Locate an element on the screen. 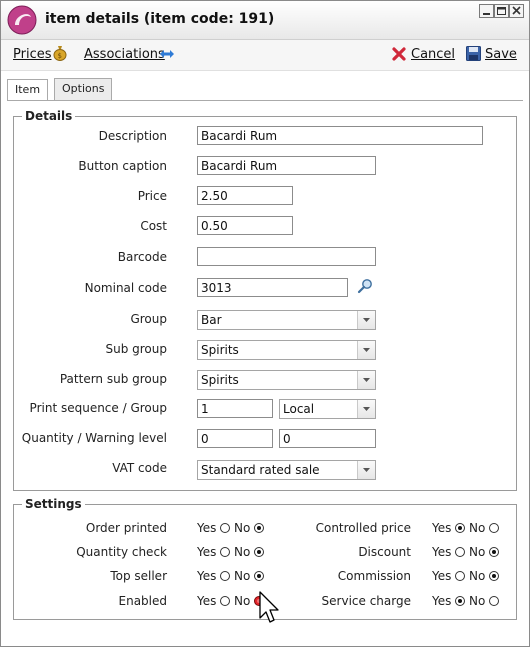 The width and height of the screenshot is (530, 647). tab-item: Item is located at coordinates (28, 90).